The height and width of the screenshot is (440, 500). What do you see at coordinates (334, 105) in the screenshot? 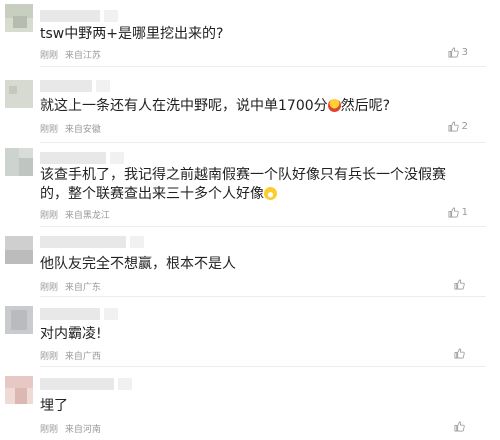
I see `laughing-face-emoji` at bounding box center [334, 105].